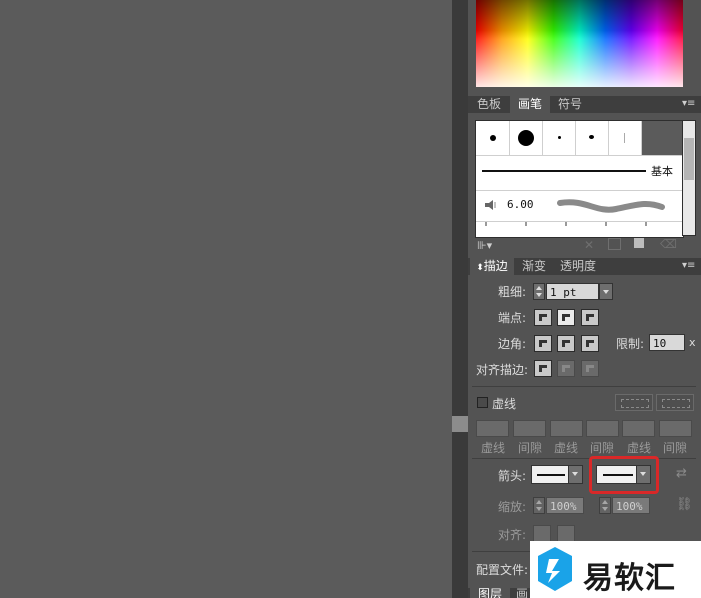 Image resolution: width=701 pixels, height=598 pixels. What do you see at coordinates (502, 570) in the screenshot?
I see `profile-label: 配置文件:` at bounding box center [502, 570].